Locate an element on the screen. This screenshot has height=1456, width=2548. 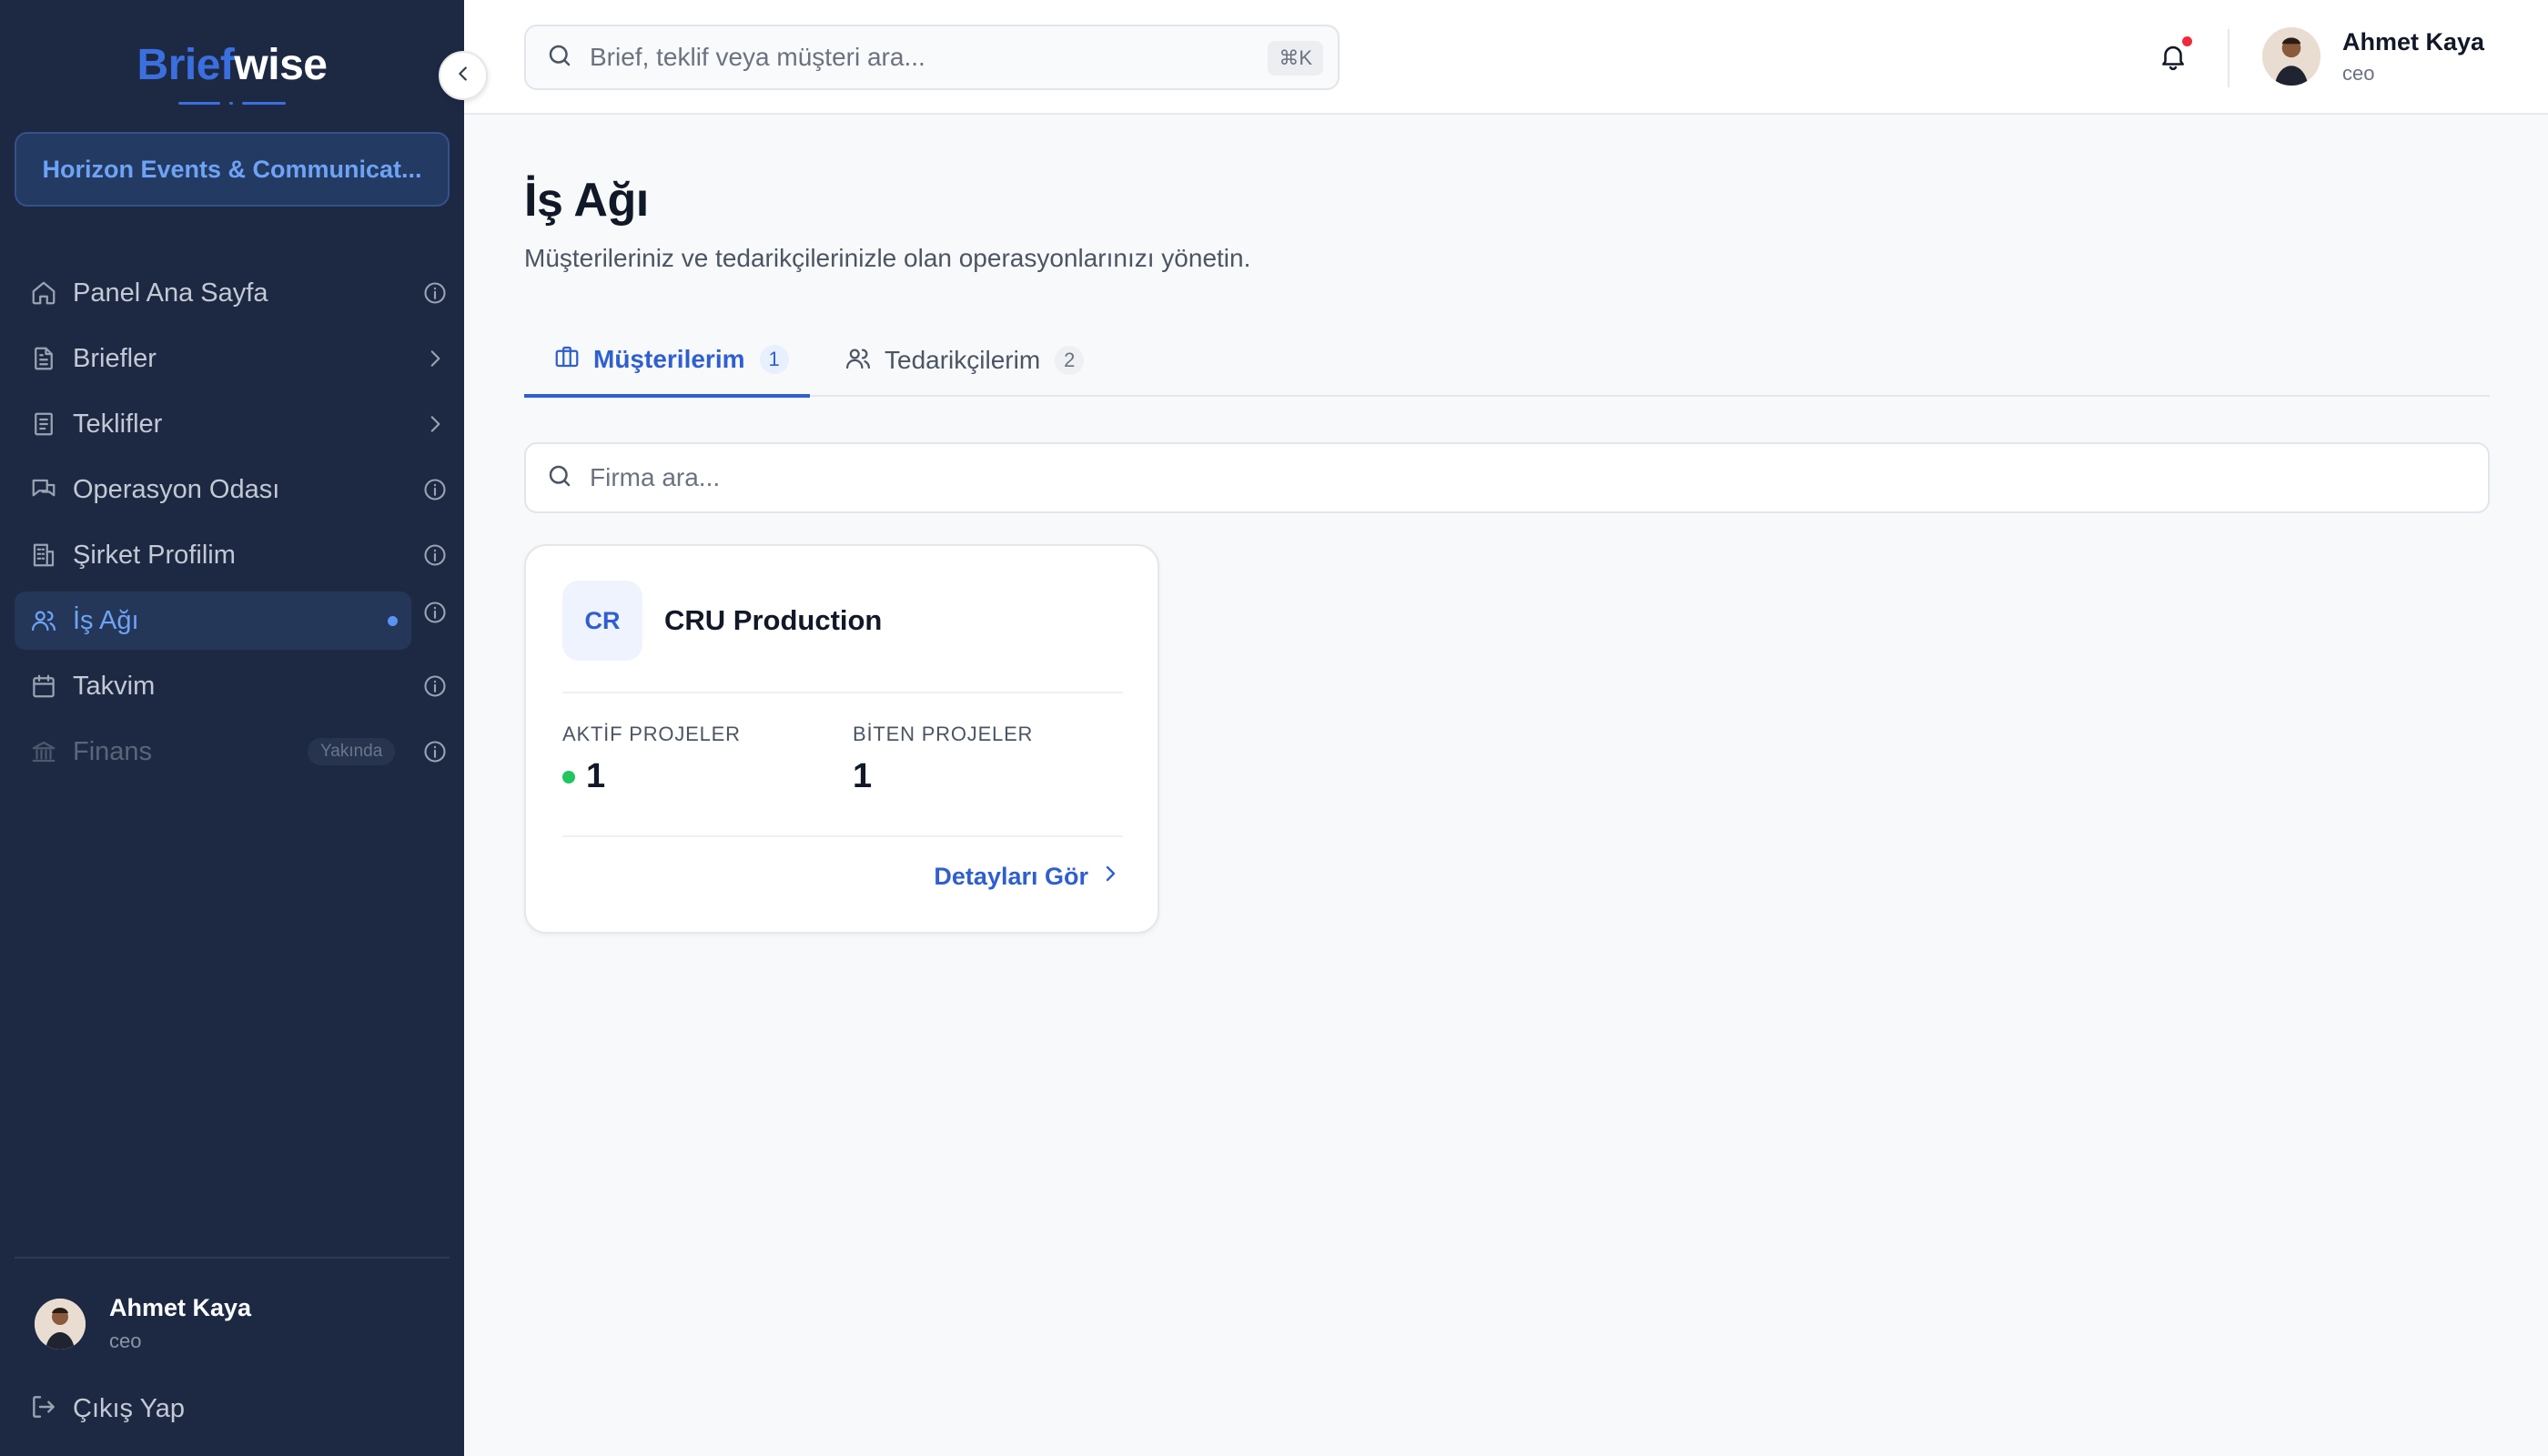
tab-count-badge: 2 is located at coordinates (1070, 361).